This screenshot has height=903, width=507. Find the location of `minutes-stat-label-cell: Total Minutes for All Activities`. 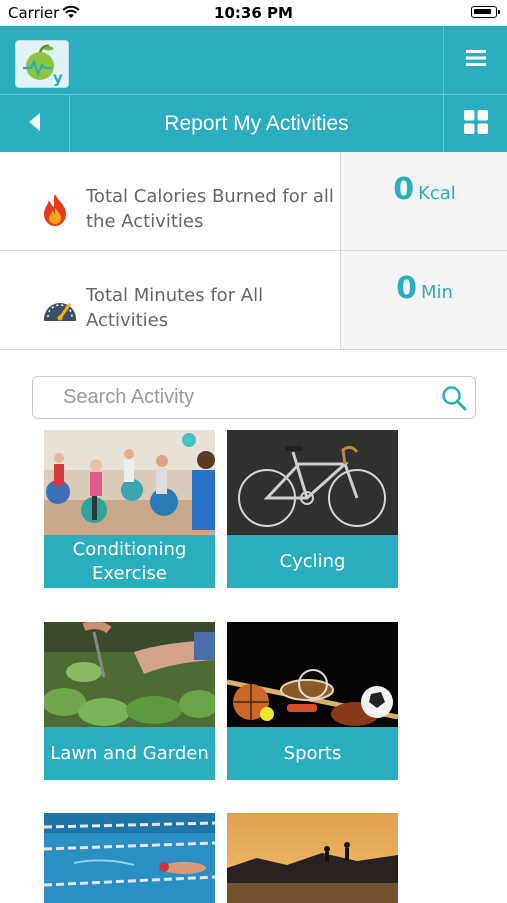

minutes-stat-label-cell: Total Minutes for All Activities is located at coordinates (170, 300).